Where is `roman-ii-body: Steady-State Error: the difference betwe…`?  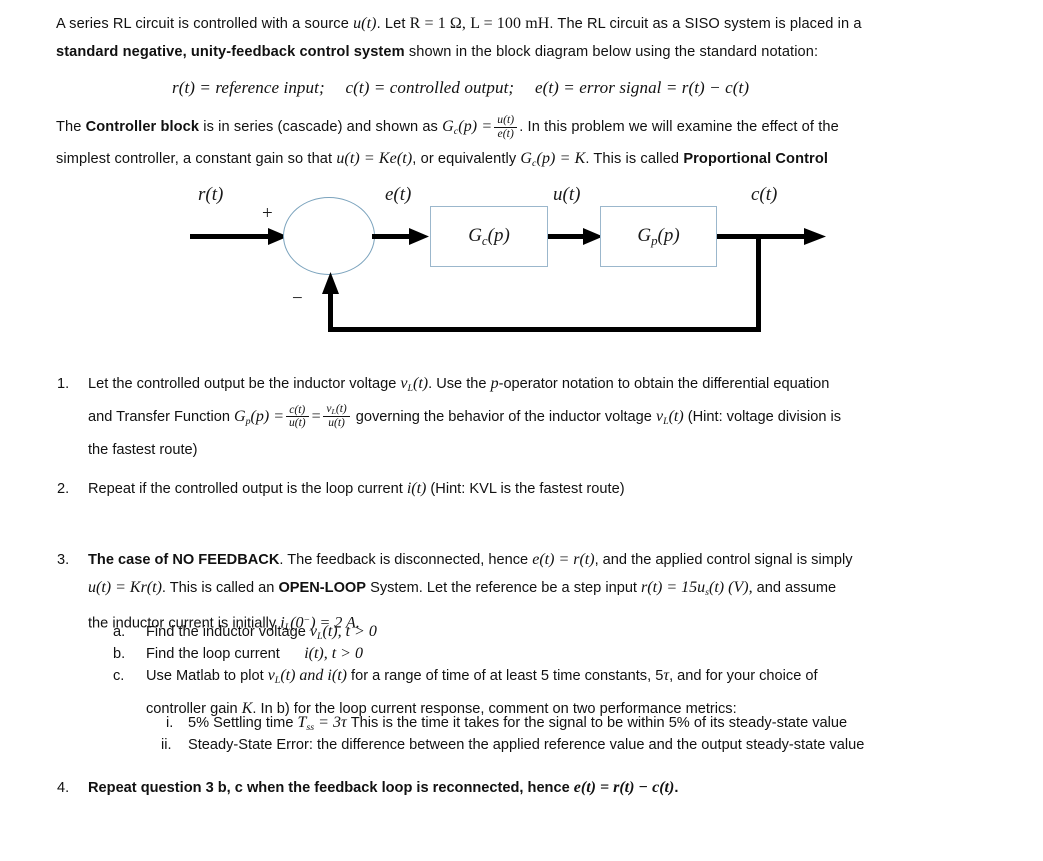
roman-ii-body: Steady-State Error: the difference betwe… is located at coordinates (526, 745).